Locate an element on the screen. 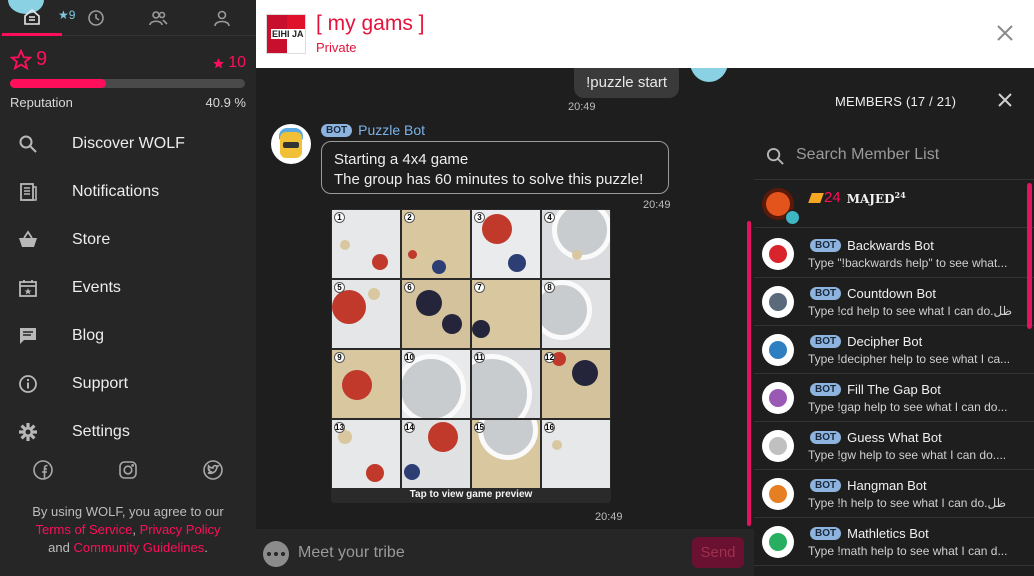 Image resolution: width=1034 pixels, height=576 pixels. member-search-input is located at coordinates (906, 155).